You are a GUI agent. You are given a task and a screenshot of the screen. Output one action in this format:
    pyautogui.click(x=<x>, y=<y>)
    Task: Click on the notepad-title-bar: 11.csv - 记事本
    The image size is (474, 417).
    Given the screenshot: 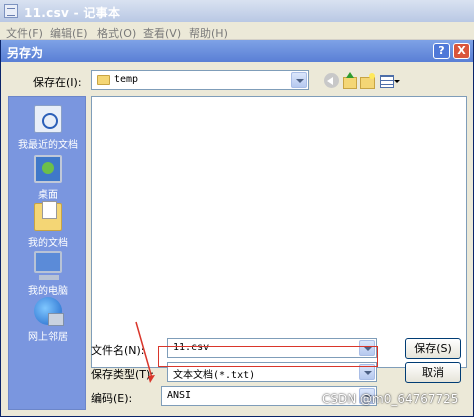 What is the action you would take?
    pyautogui.click(x=237, y=11)
    